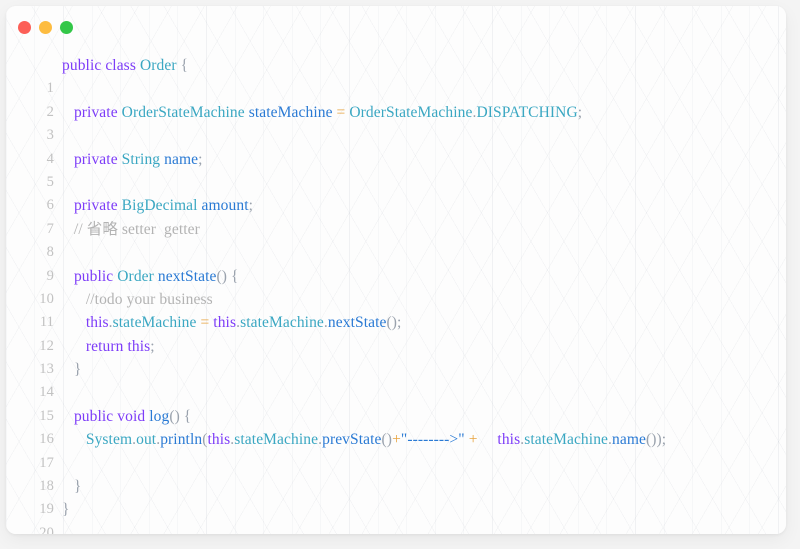 The image size is (800, 549). I want to click on line-content: public class Order {, so click(125, 65).